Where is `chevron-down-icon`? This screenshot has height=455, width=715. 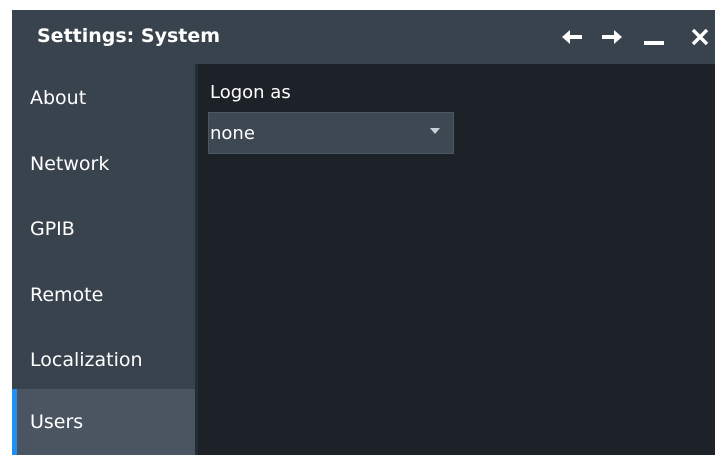 chevron-down-icon is located at coordinates (435, 131).